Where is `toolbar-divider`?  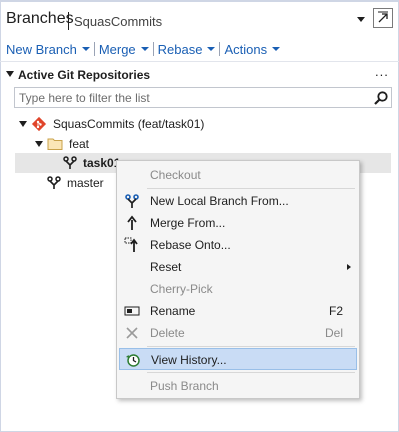
toolbar-divider is located at coordinates (199, 61).